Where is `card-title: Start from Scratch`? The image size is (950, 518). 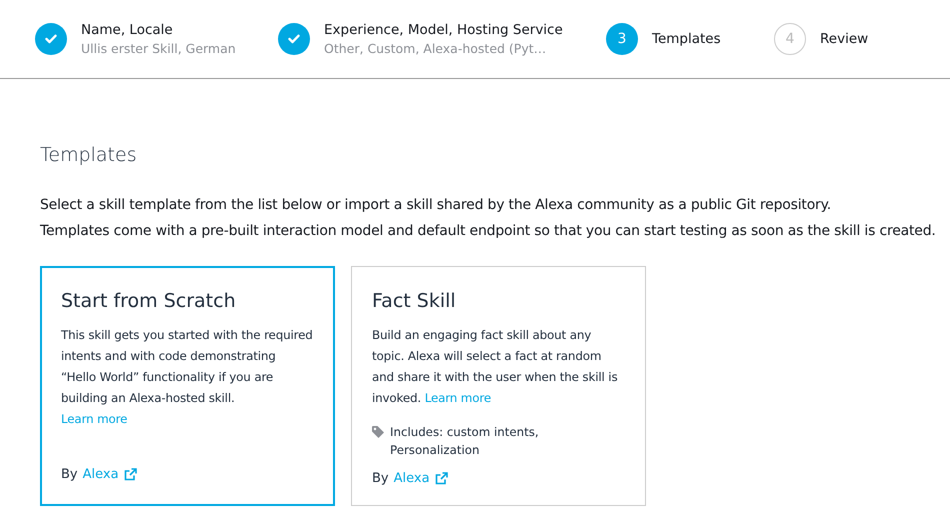
card-title: Start from Scratch is located at coordinates (149, 301).